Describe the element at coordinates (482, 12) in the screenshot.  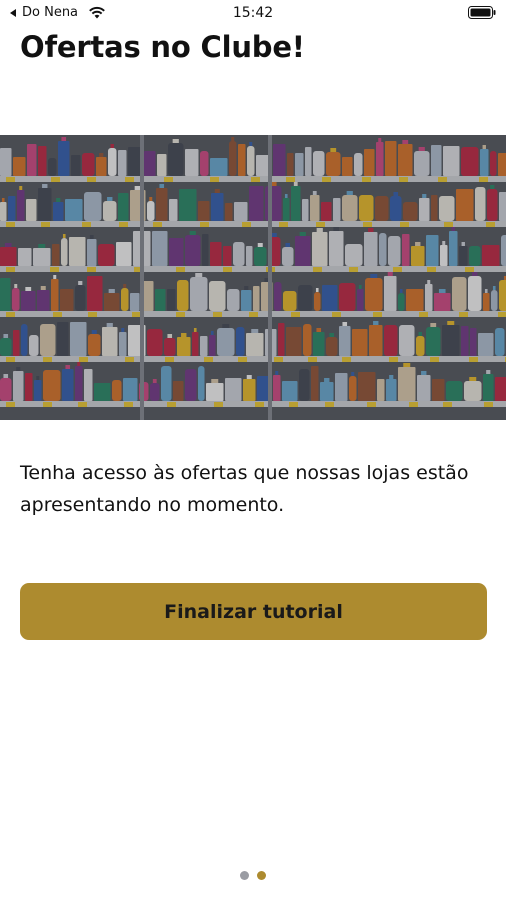
I see `battery-icon` at that location.